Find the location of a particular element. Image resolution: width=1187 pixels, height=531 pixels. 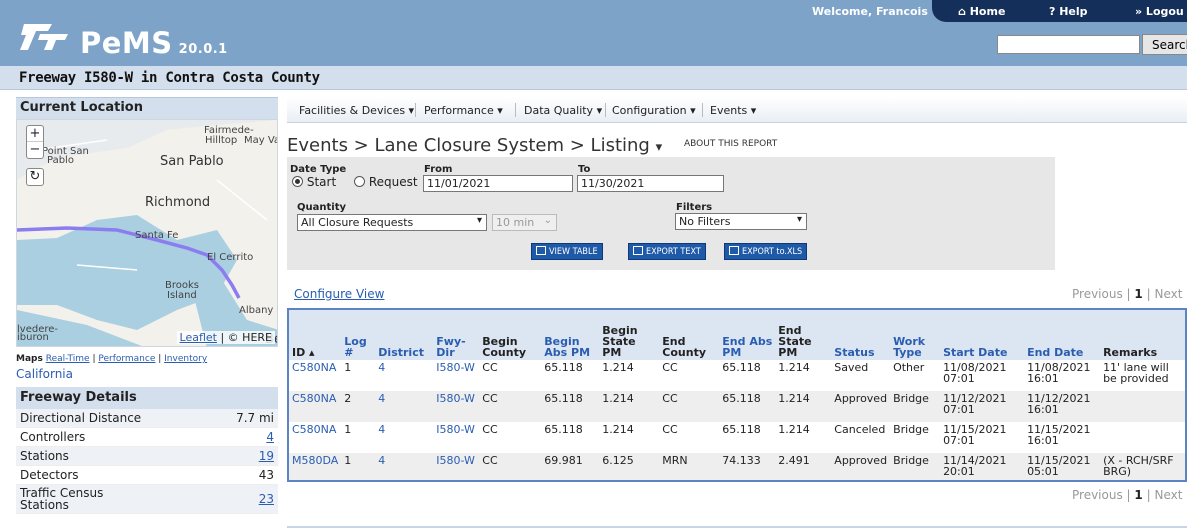

map-label: Albany is located at coordinates (256, 310).